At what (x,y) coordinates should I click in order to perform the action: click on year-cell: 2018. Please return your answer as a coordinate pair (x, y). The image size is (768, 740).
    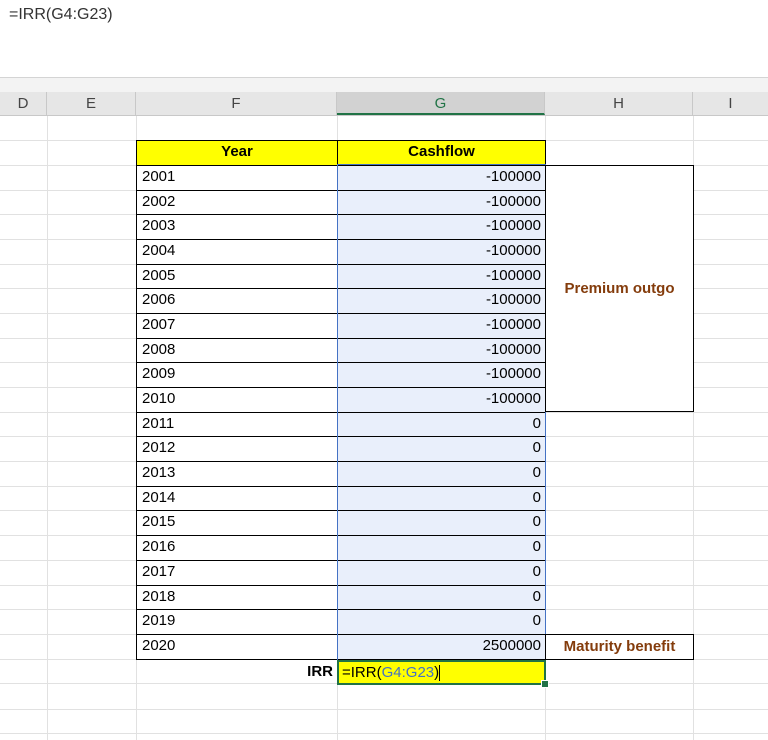
    Looking at the image, I should click on (237, 597).